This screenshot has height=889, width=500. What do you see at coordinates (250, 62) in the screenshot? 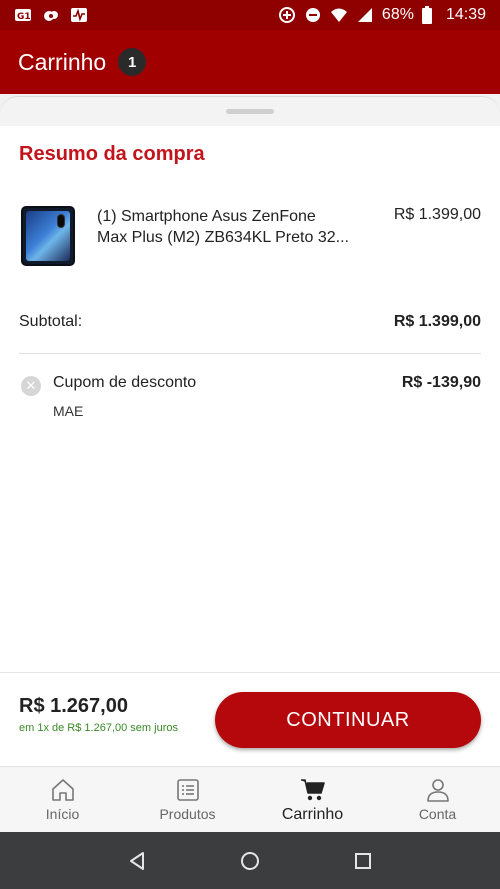
I see `app-header: Carrinho 1` at bounding box center [250, 62].